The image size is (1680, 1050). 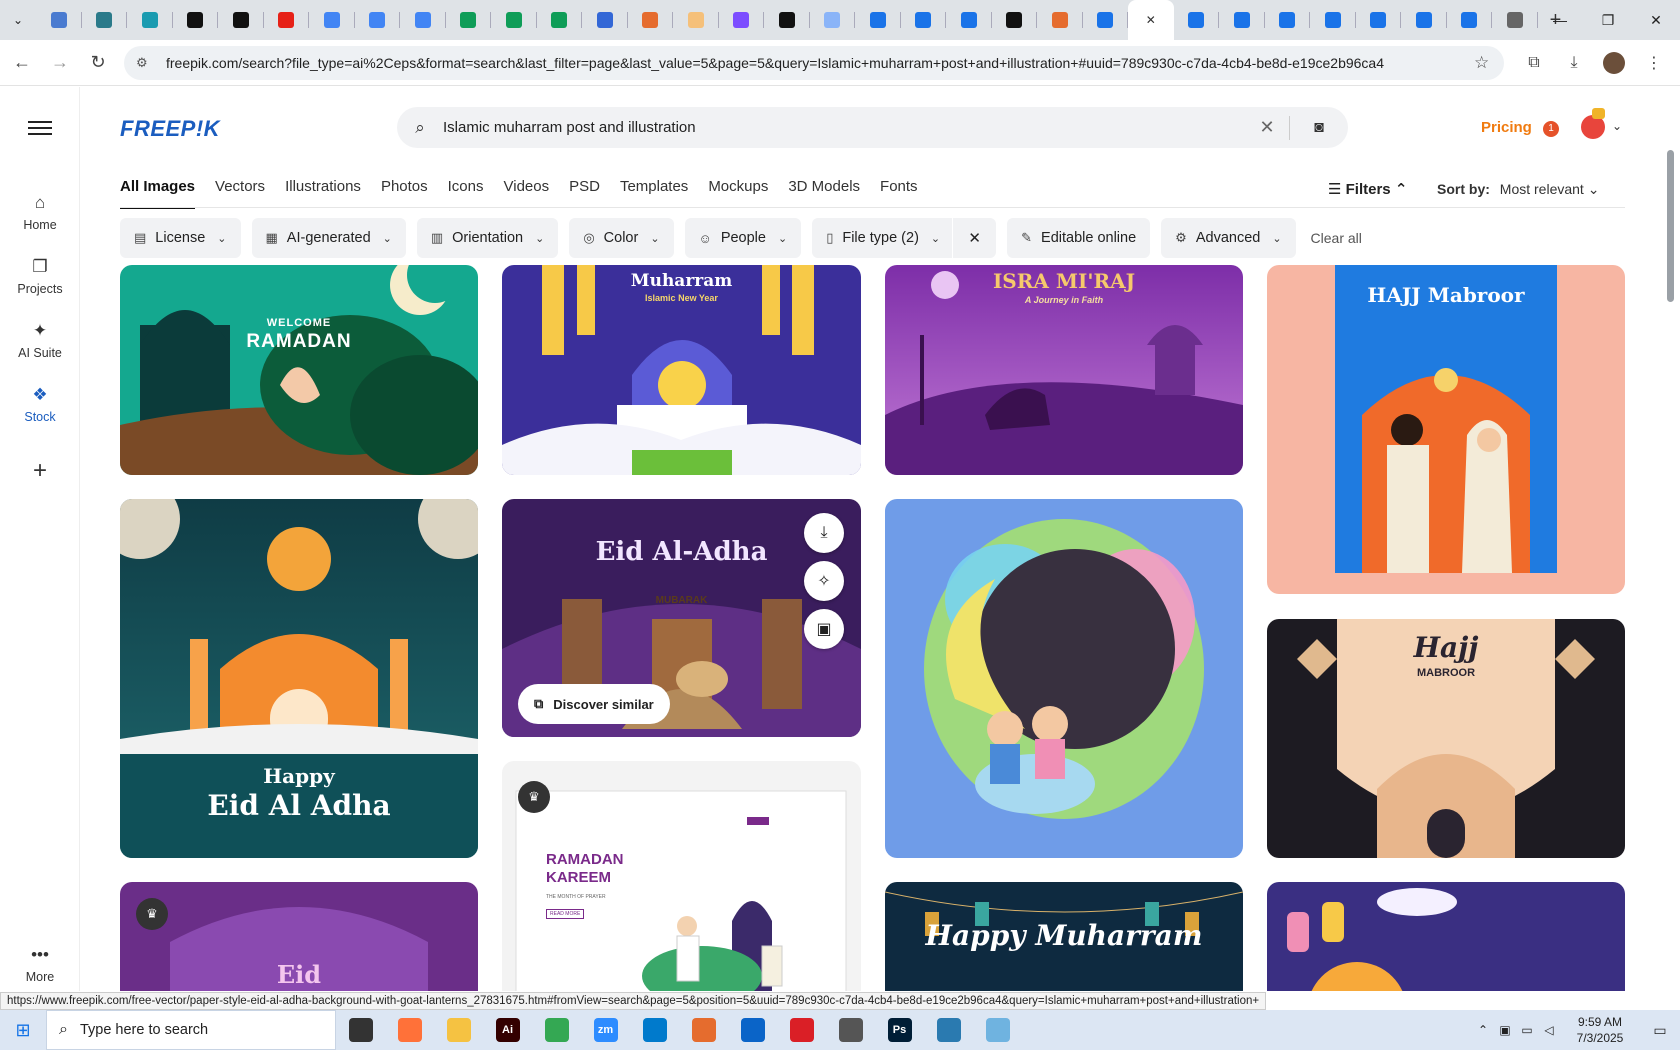 What do you see at coordinates (1505, 1030) in the screenshot?
I see `tray-app-icon: ▣` at bounding box center [1505, 1030].